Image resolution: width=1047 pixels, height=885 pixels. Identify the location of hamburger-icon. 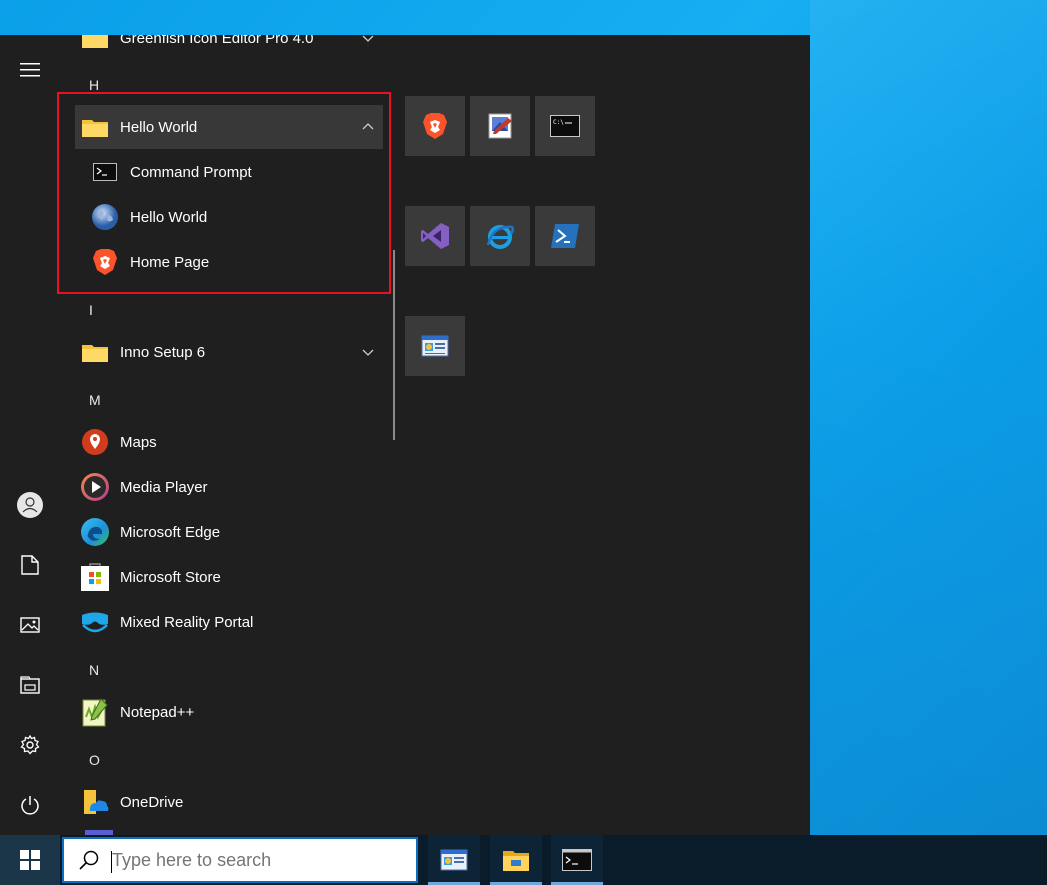
(30, 70).